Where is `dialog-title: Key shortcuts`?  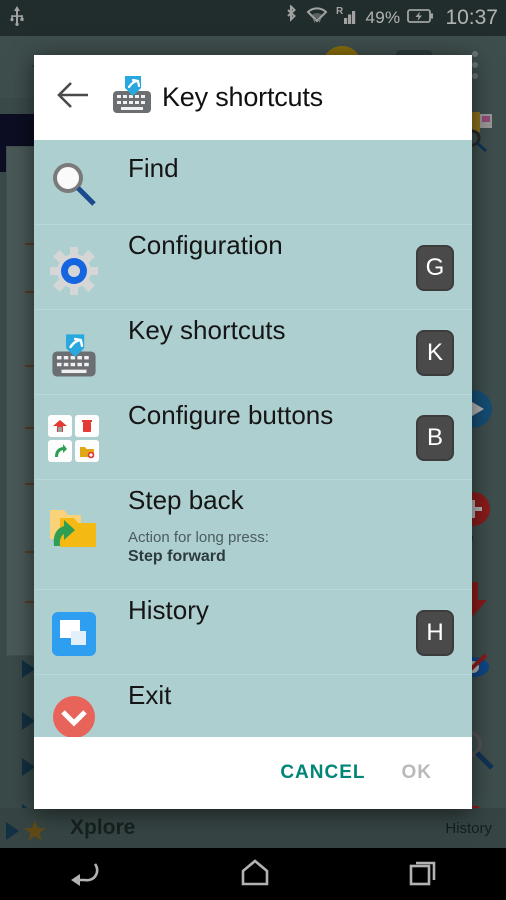 dialog-title: Key shortcuts is located at coordinates (242, 97).